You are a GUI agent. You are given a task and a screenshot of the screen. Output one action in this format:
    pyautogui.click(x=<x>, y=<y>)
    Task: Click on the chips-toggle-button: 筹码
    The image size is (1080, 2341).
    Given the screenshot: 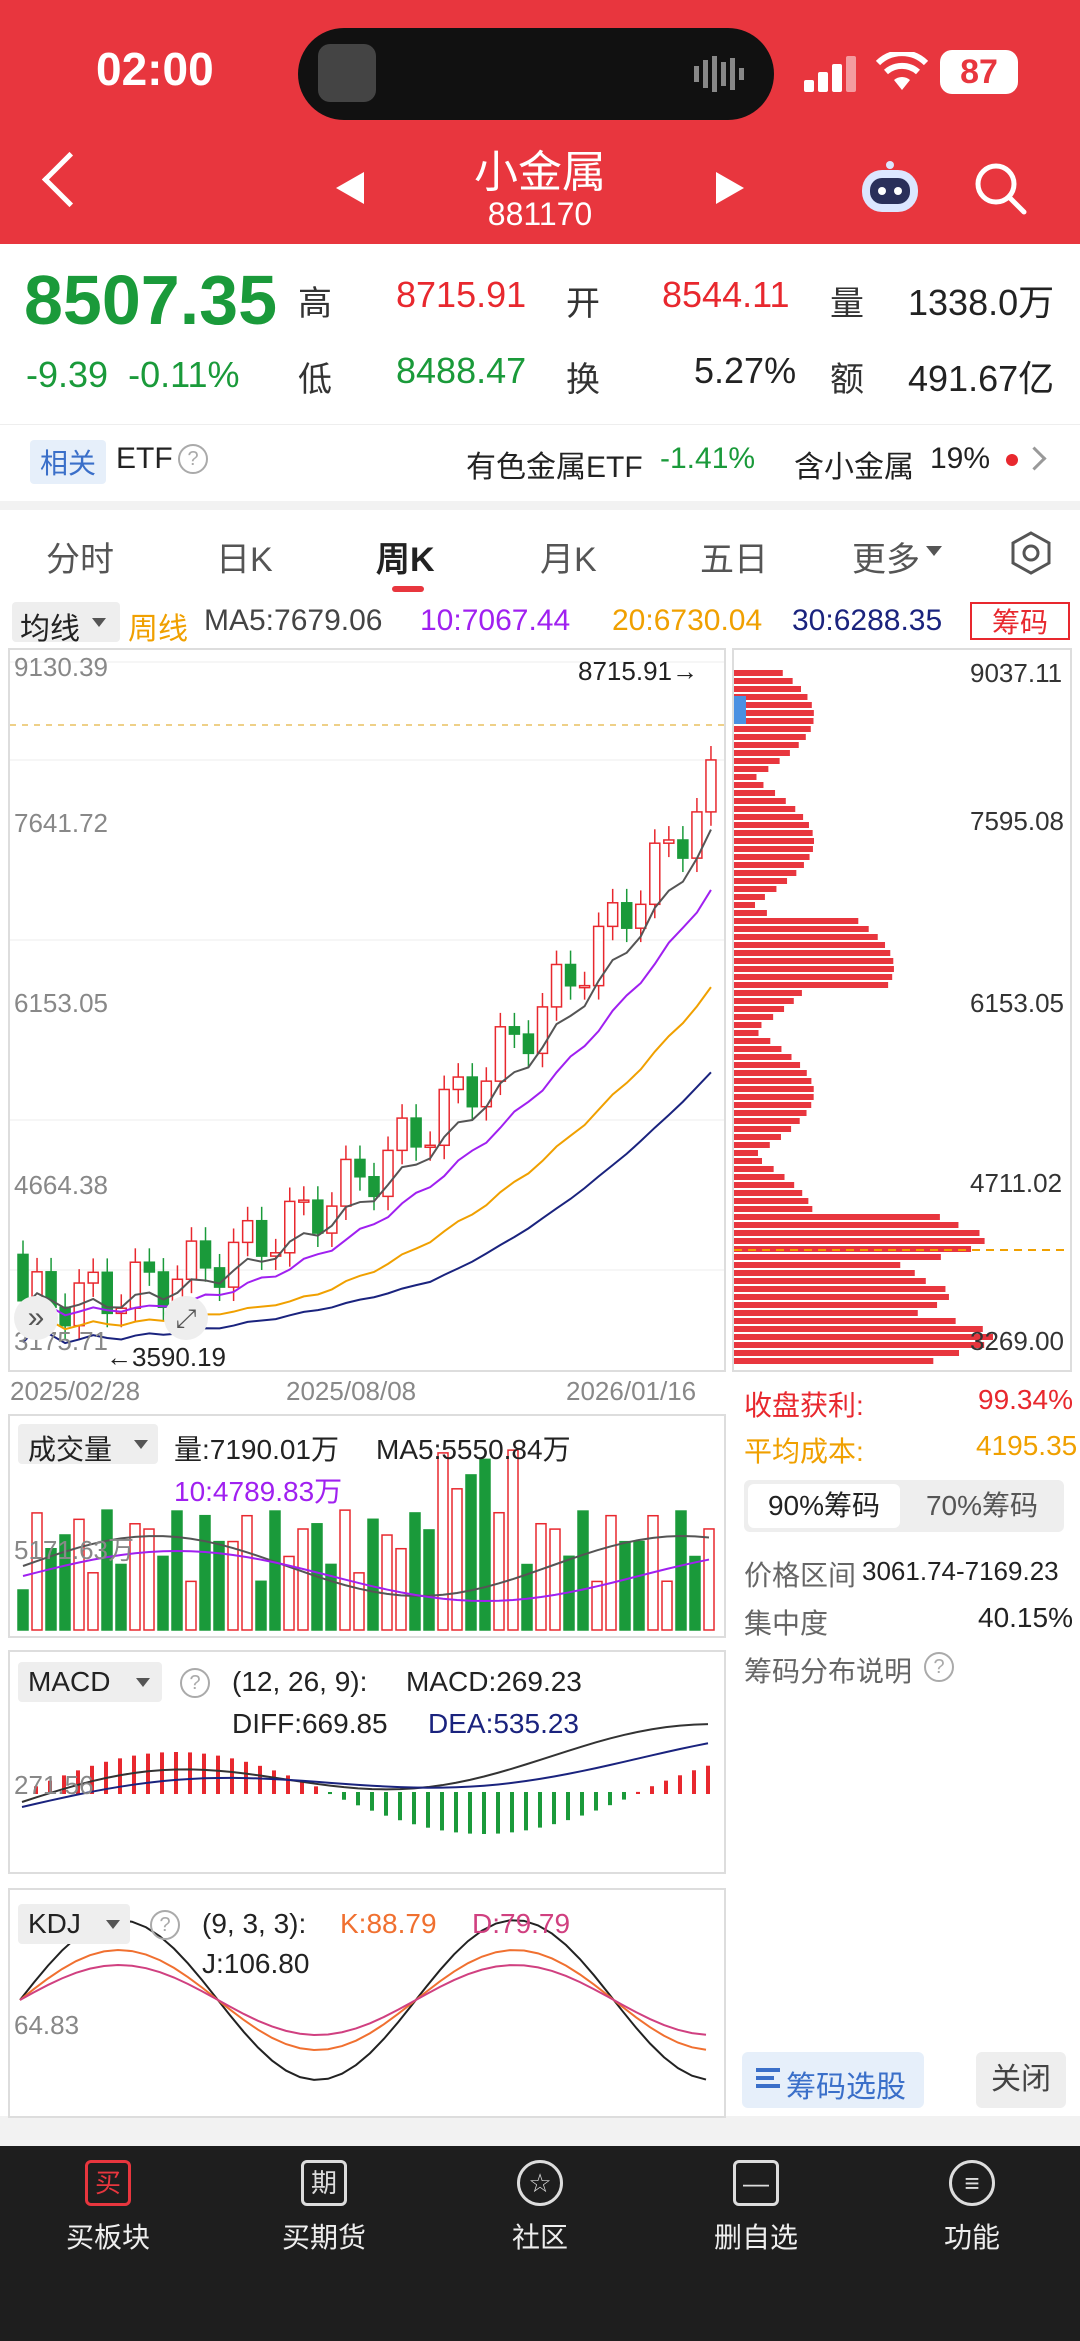 What is the action you would take?
    pyautogui.click(x=1020, y=621)
    